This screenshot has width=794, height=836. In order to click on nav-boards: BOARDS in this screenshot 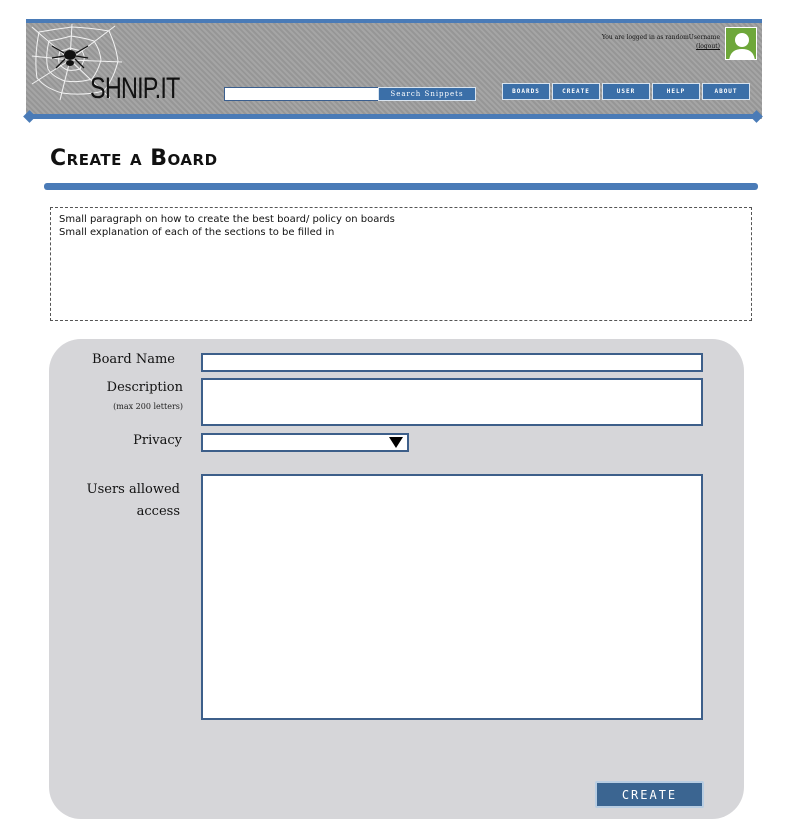, I will do `click(526, 91)`.